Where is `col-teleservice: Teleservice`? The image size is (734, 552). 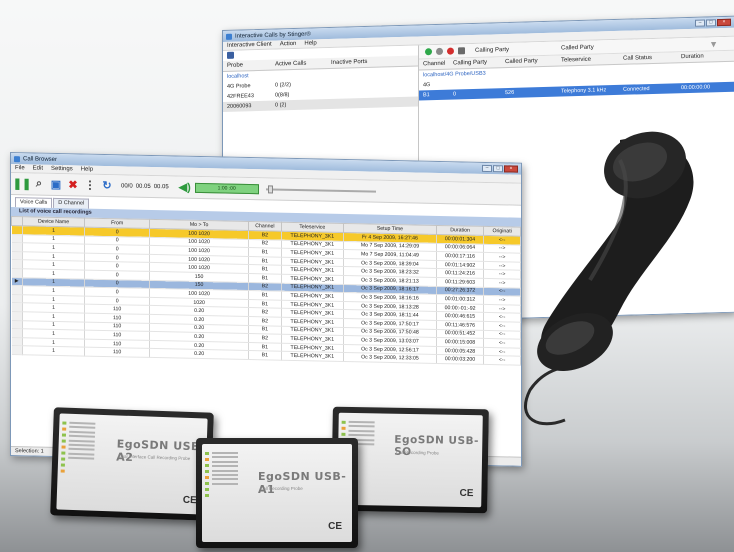 col-teleservice: Teleservice is located at coordinates (588, 60).